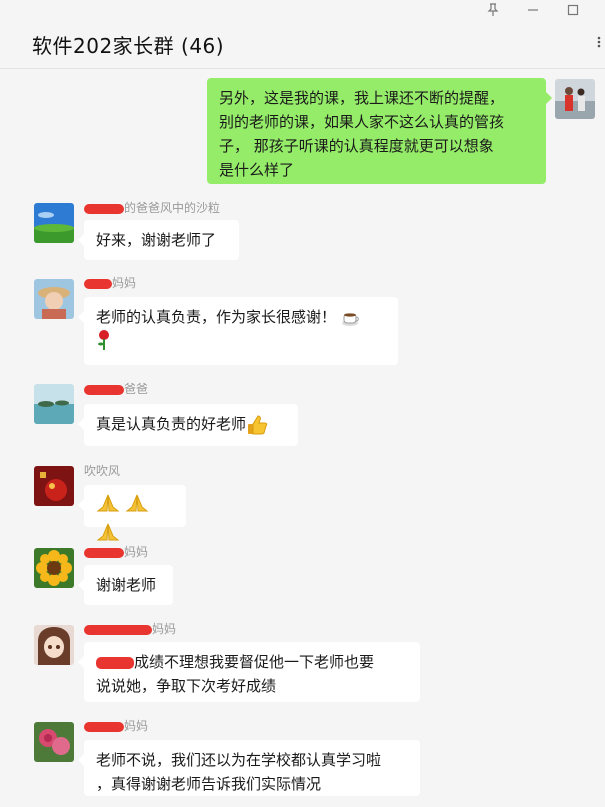 The height and width of the screenshot is (807, 605). What do you see at coordinates (302, 34) in the screenshot?
I see `title-bar: 软件202家长群 (46)` at bounding box center [302, 34].